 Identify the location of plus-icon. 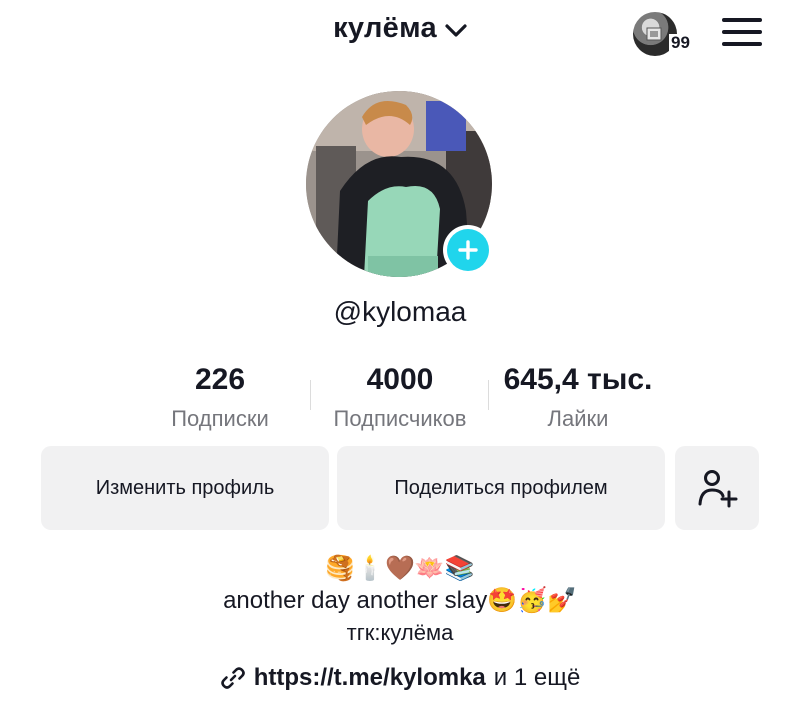
(468, 250).